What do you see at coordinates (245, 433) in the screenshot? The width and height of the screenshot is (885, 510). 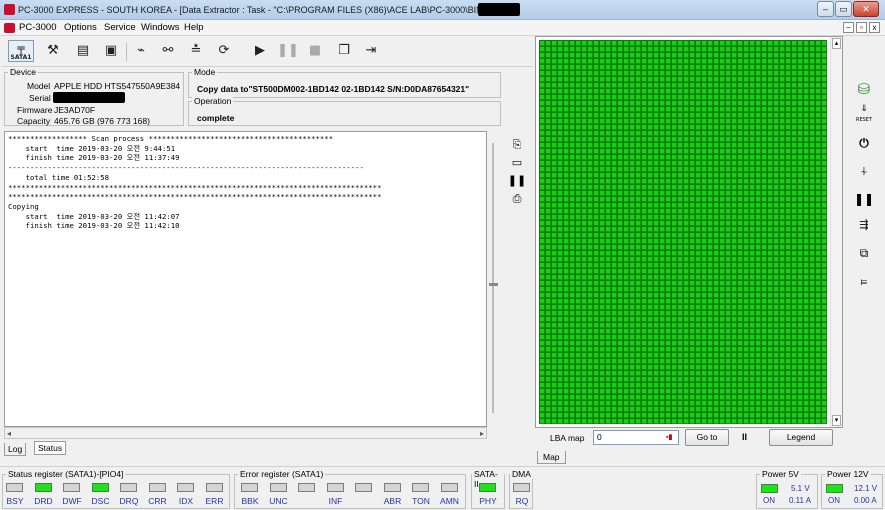 I see `log-horizontal-scrollbar: ◂ ▸` at bounding box center [245, 433].